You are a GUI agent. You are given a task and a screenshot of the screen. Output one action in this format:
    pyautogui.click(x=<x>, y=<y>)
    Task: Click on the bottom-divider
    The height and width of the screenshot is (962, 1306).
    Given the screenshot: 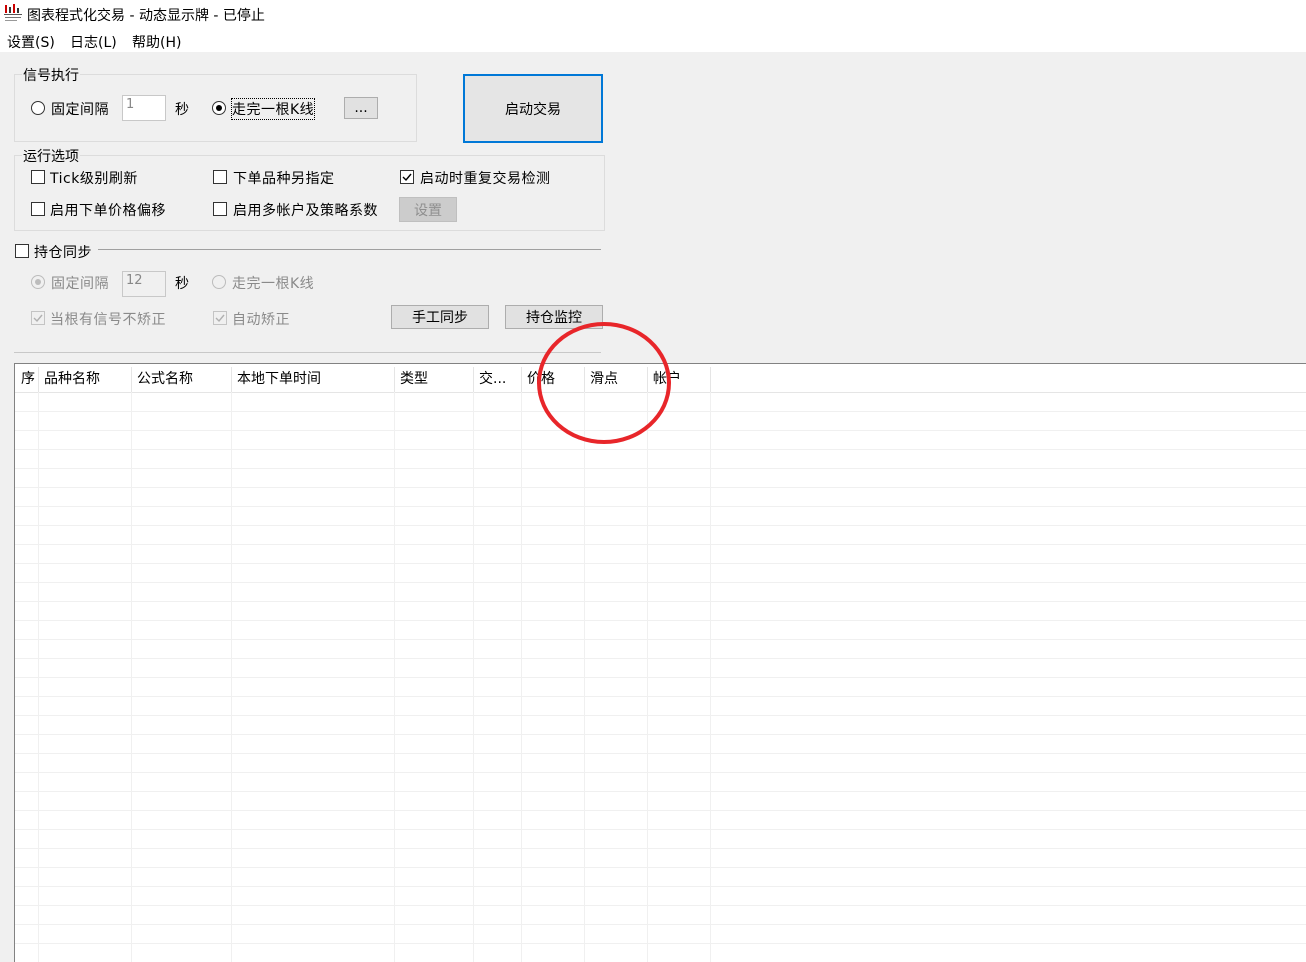 What is the action you would take?
    pyautogui.click(x=307, y=352)
    